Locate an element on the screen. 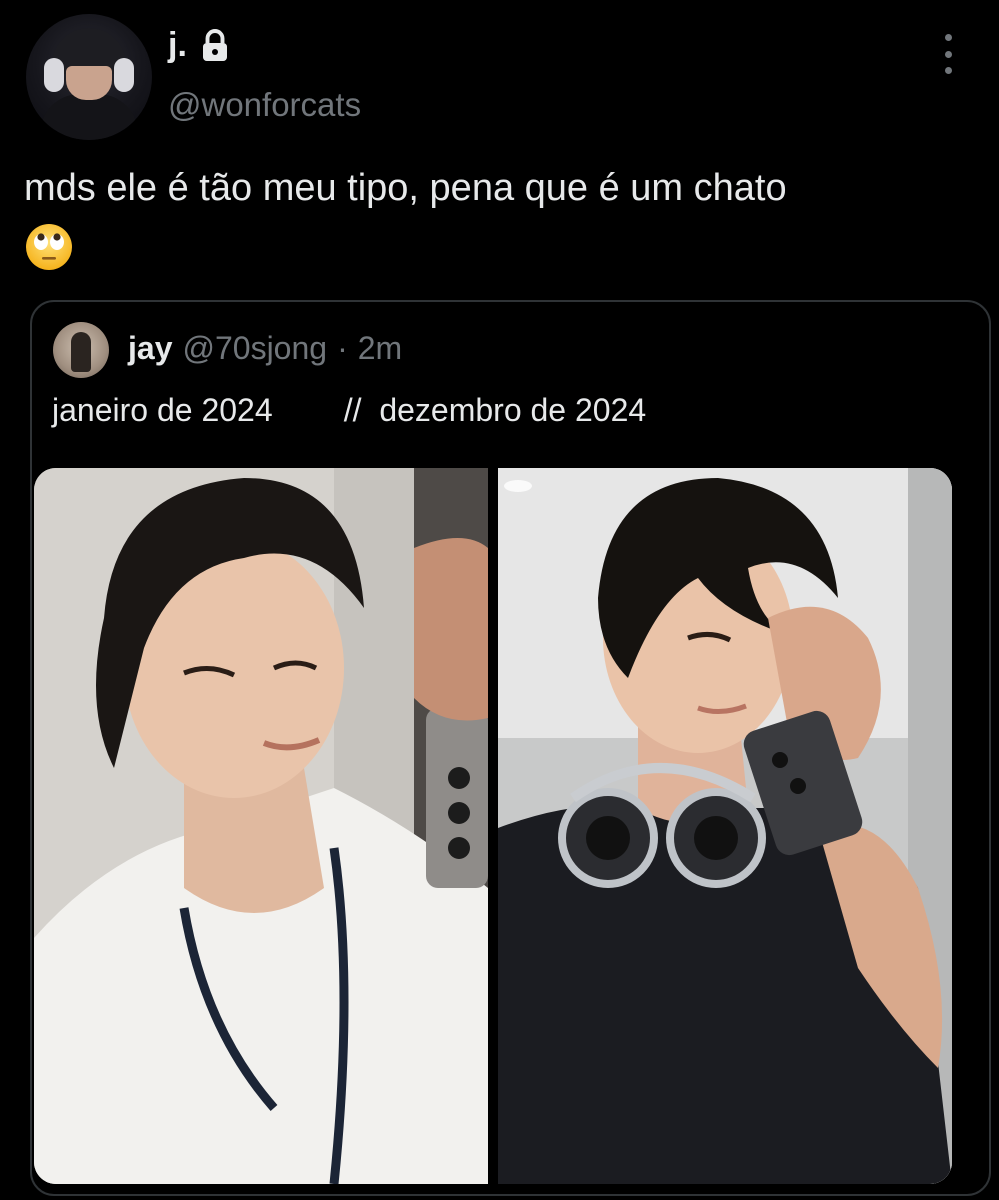 The height and width of the screenshot is (1200, 999). quoted-author-name: jay is located at coordinates (150, 348).